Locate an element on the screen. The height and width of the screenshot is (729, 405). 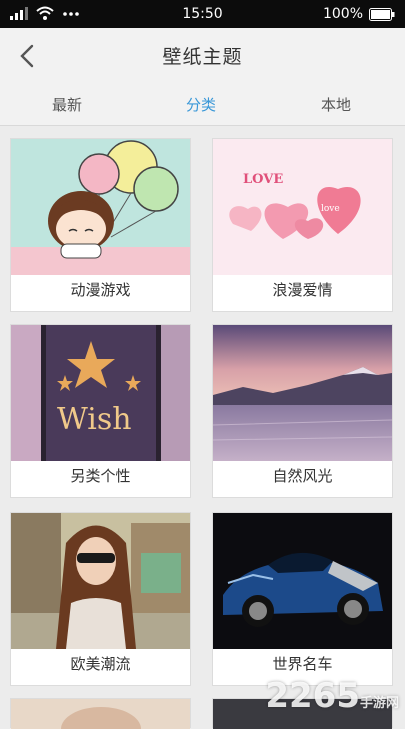
category-card-partial is located at coordinates (100, 713).